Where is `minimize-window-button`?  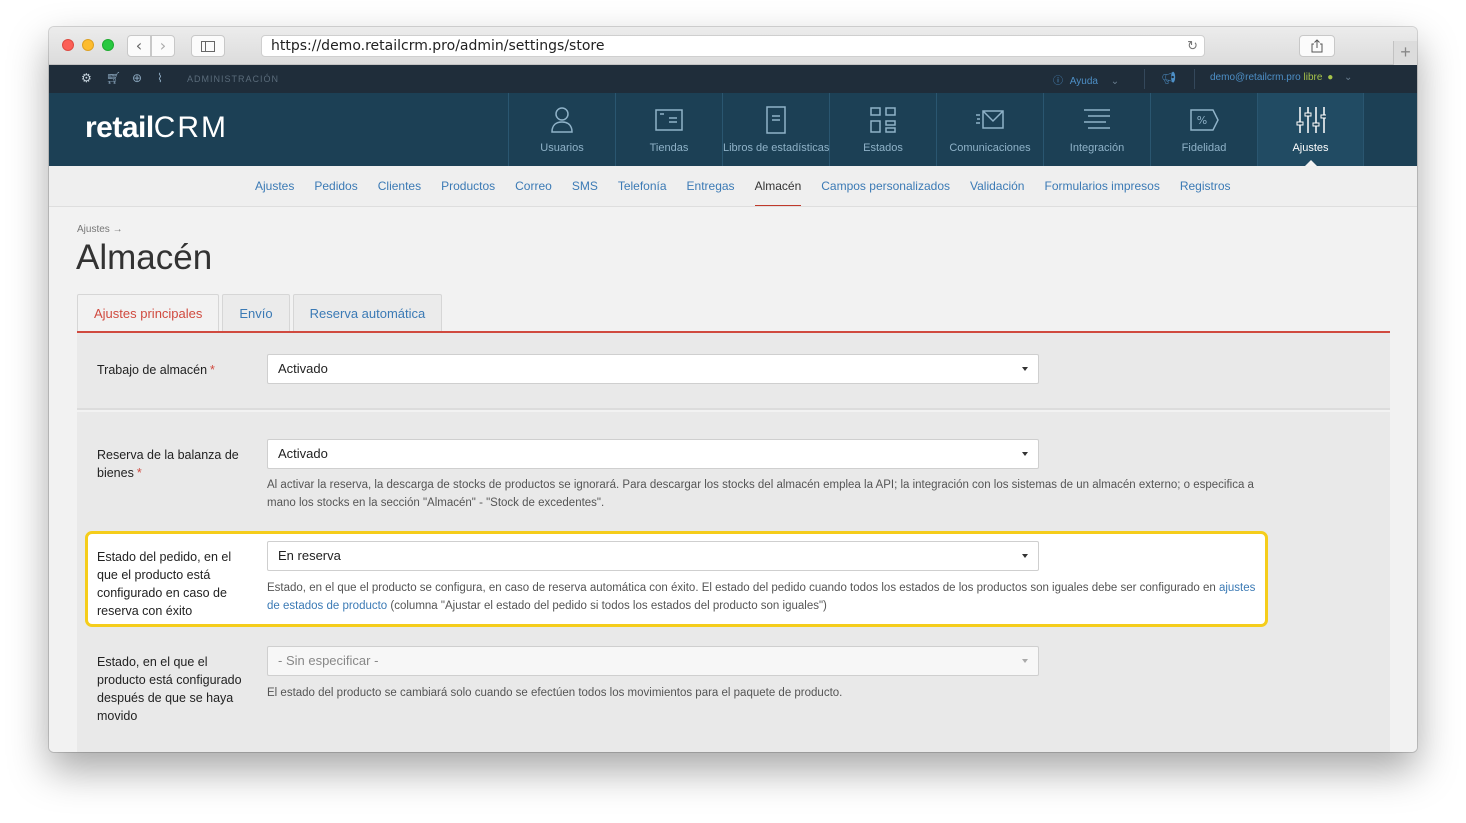
minimize-window-button is located at coordinates (88, 45).